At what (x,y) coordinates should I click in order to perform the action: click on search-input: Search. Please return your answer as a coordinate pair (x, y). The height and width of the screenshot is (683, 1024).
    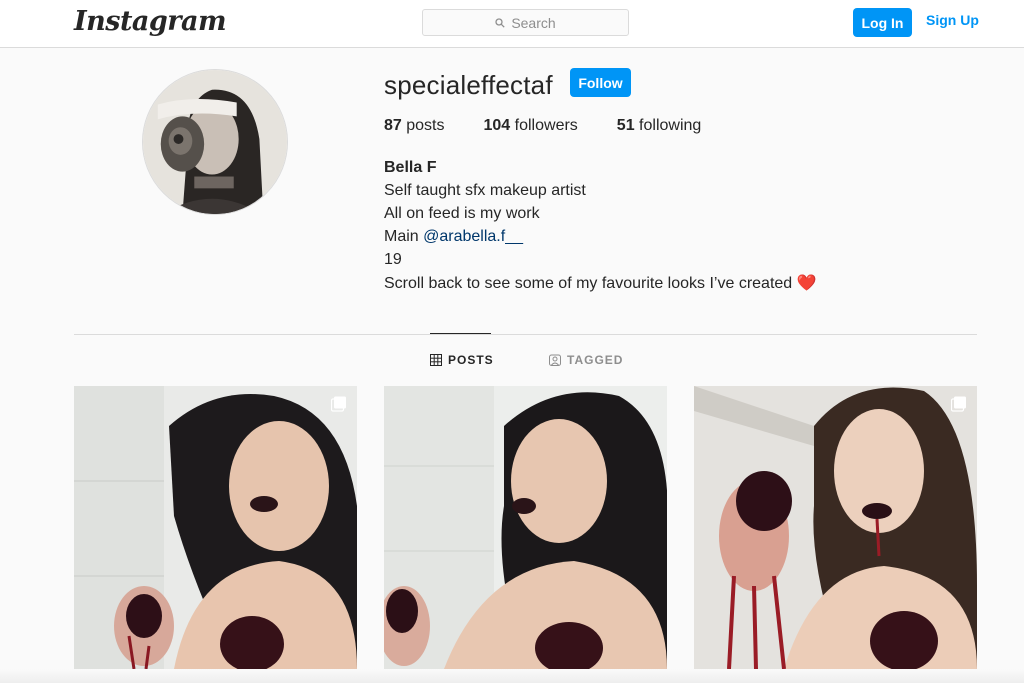
    Looking at the image, I should click on (525, 22).